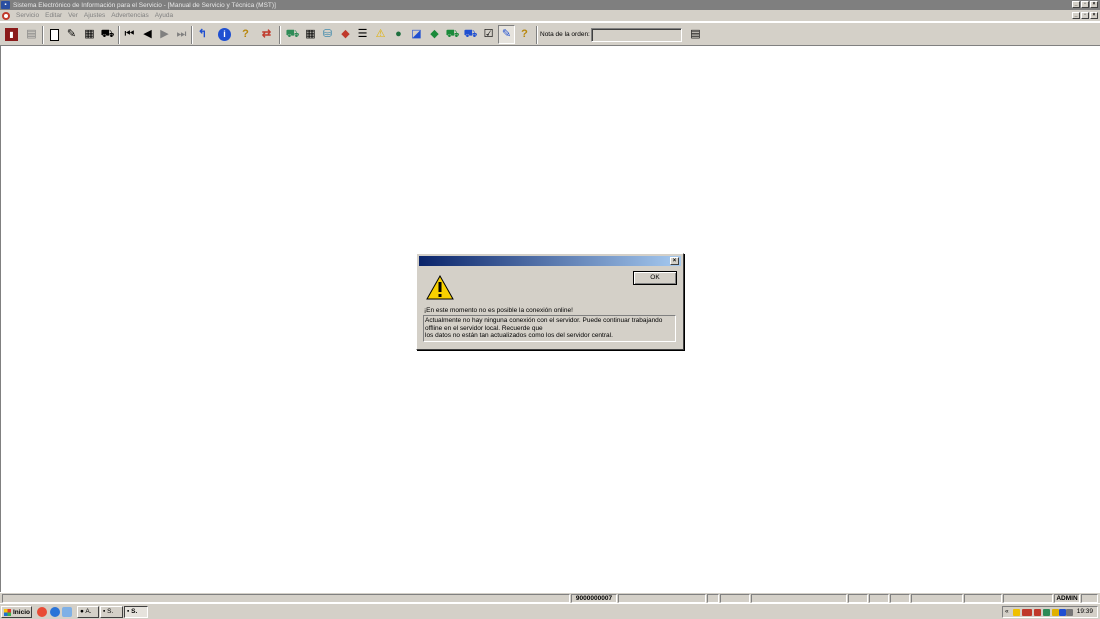  I want to click on question-icon: ?, so click(245, 34).